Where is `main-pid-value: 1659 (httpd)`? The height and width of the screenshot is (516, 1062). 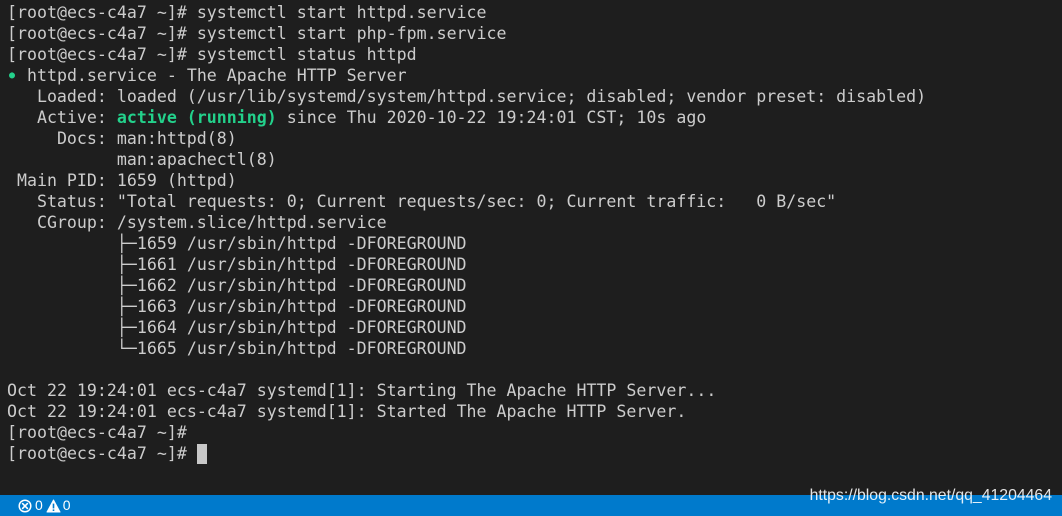 main-pid-value: 1659 (httpd) is located at coordinates (176, 180).